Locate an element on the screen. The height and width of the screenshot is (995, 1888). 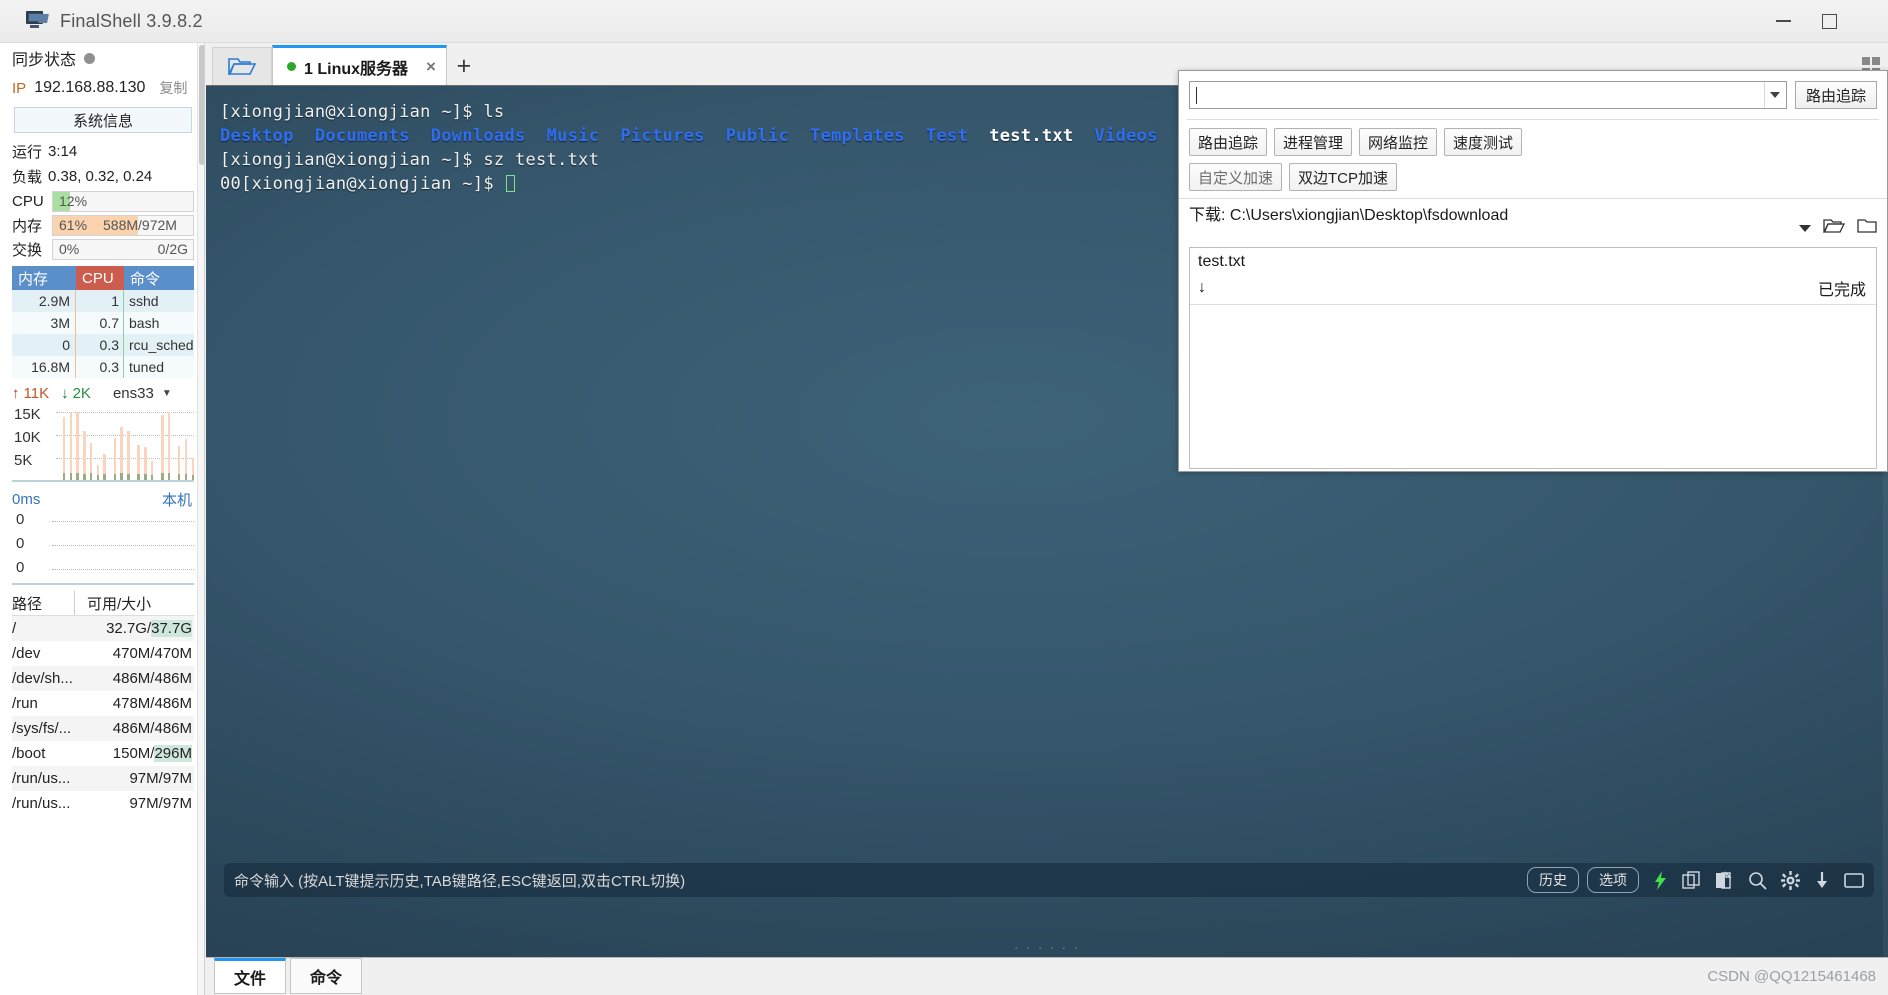
cpu-meter-bar: 12% is located at coordinates (123, 201).